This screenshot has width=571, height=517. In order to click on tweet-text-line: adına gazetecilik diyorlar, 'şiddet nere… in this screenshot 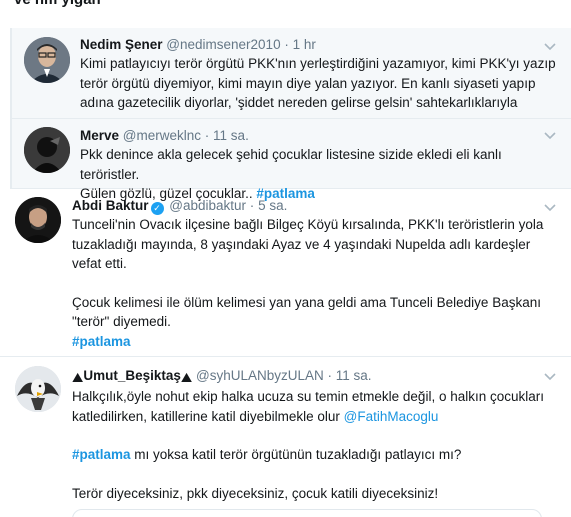, I will do `click(299, 102)`.